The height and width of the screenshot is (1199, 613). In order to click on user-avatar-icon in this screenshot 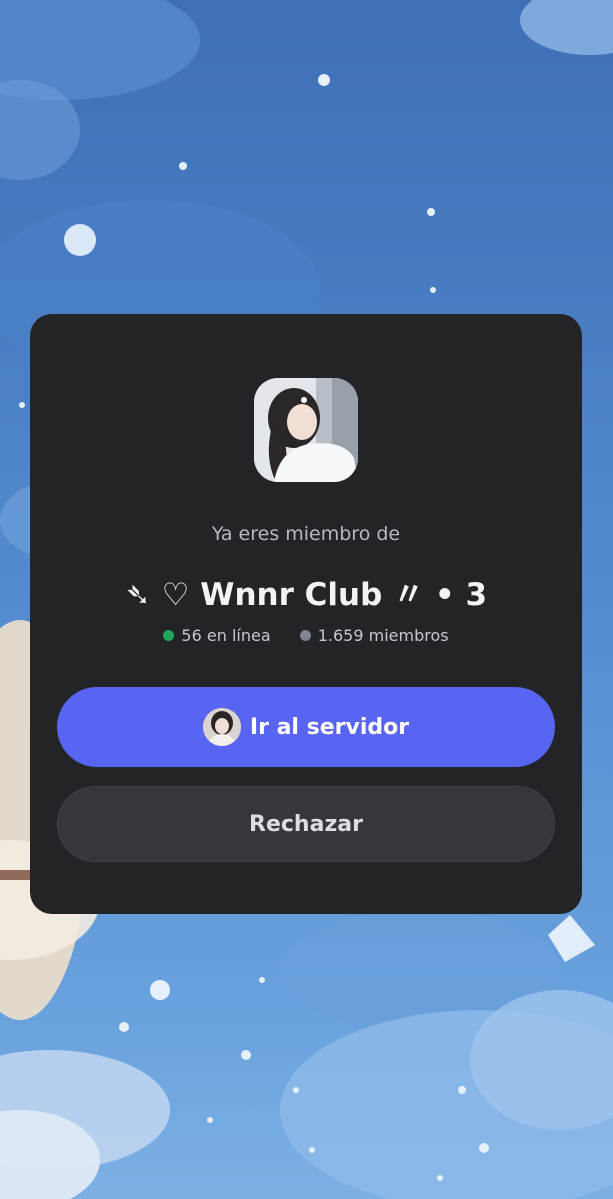, I will do `click(221, 727)`.